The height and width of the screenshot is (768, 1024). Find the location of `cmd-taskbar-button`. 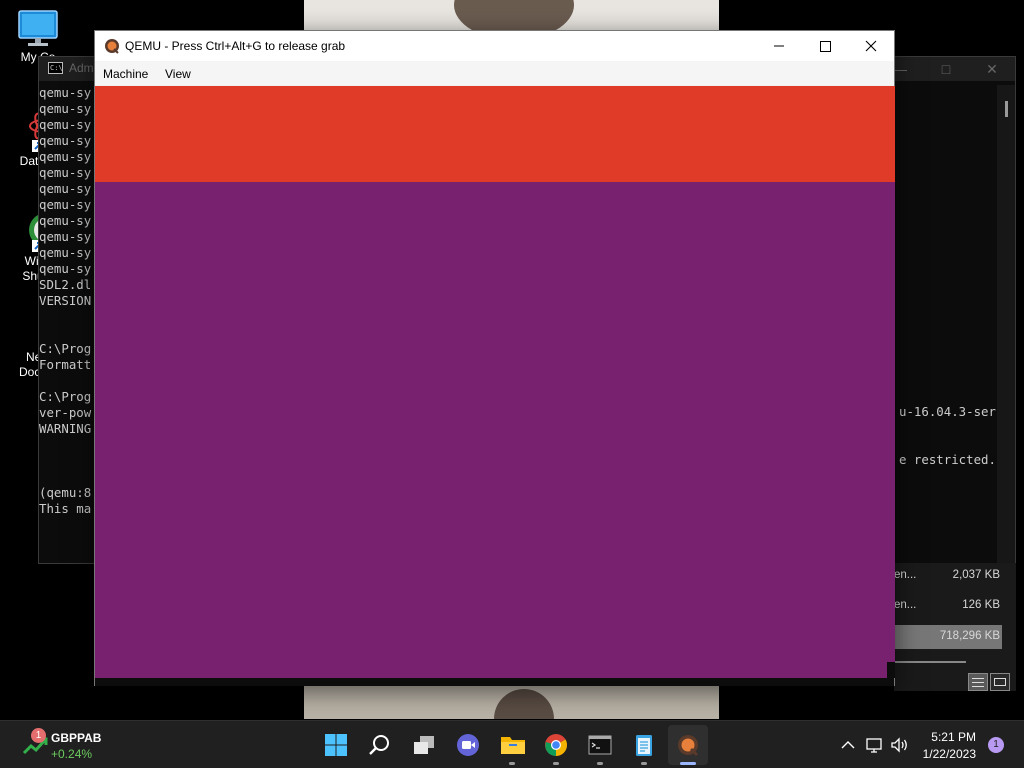

cmd-taskbar-button is located at coordinates (600, 745).